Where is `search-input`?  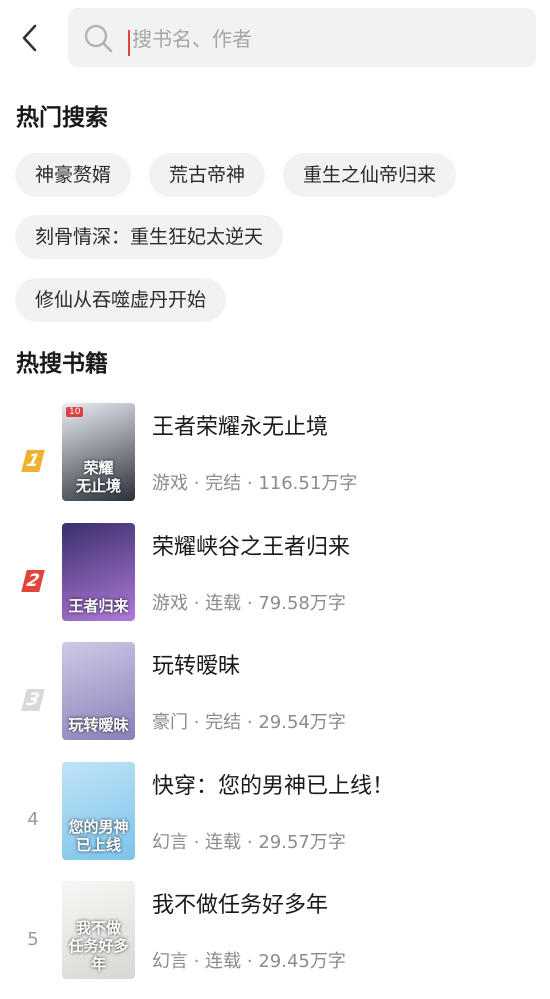
search-input is located at coordinates (327, 39).